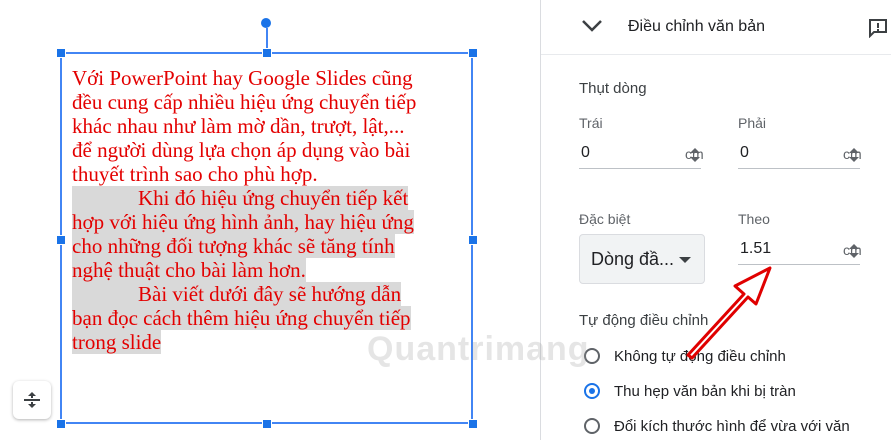 This screenshot has height=440, width=891. I want to click on autofit-option-shrink: Thu hẹp văn bản khi bị tràn, so click(690, 391).